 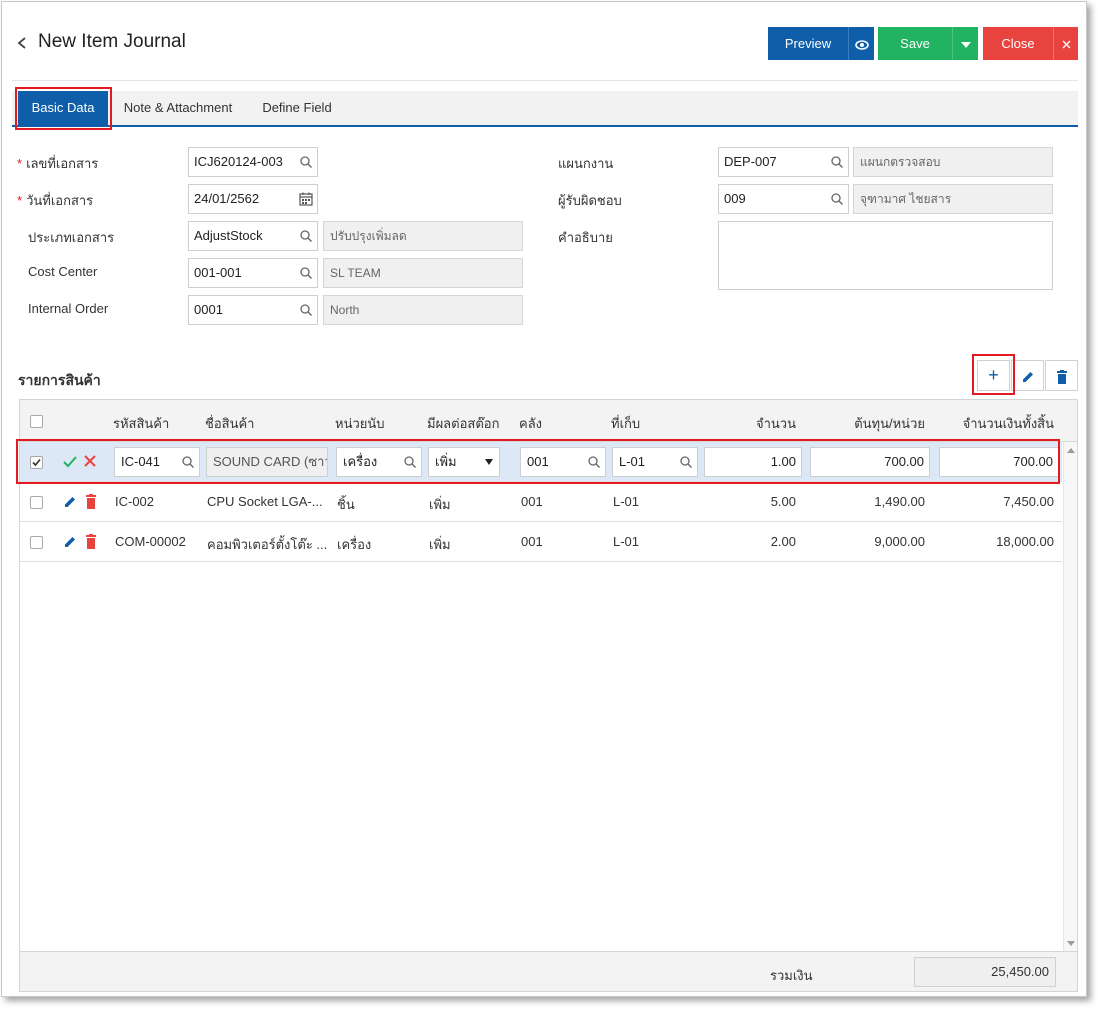 I want to click on cell-amount: 7,450.00, so click(x=1028, y=501).